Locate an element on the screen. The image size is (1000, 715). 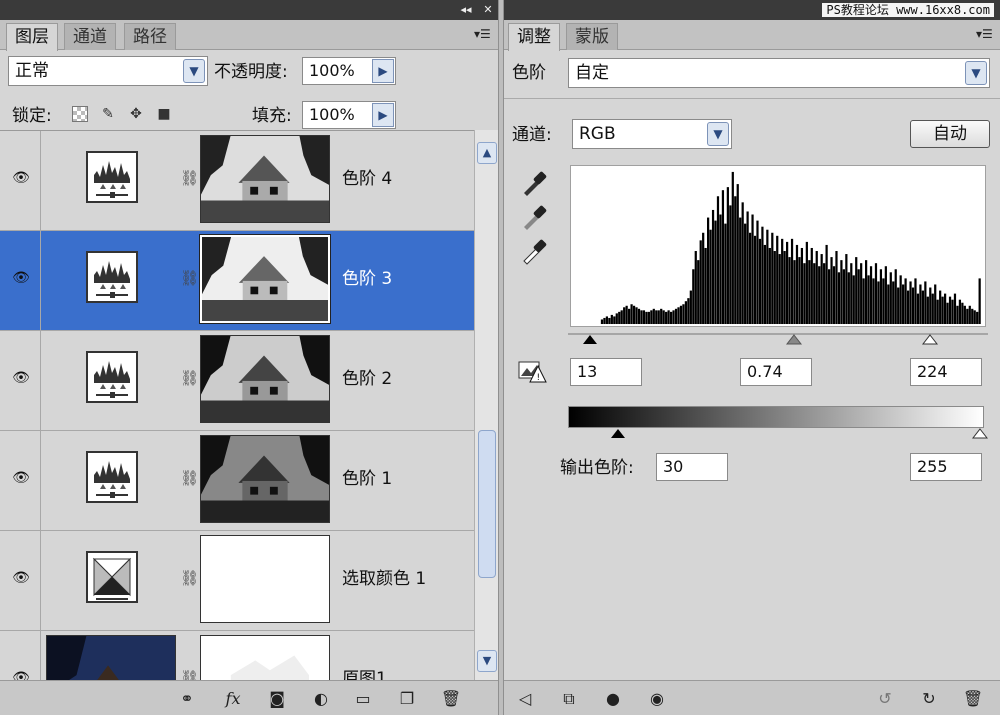
scroll-down-icon: ▼ is located at coordinates (487, 661).